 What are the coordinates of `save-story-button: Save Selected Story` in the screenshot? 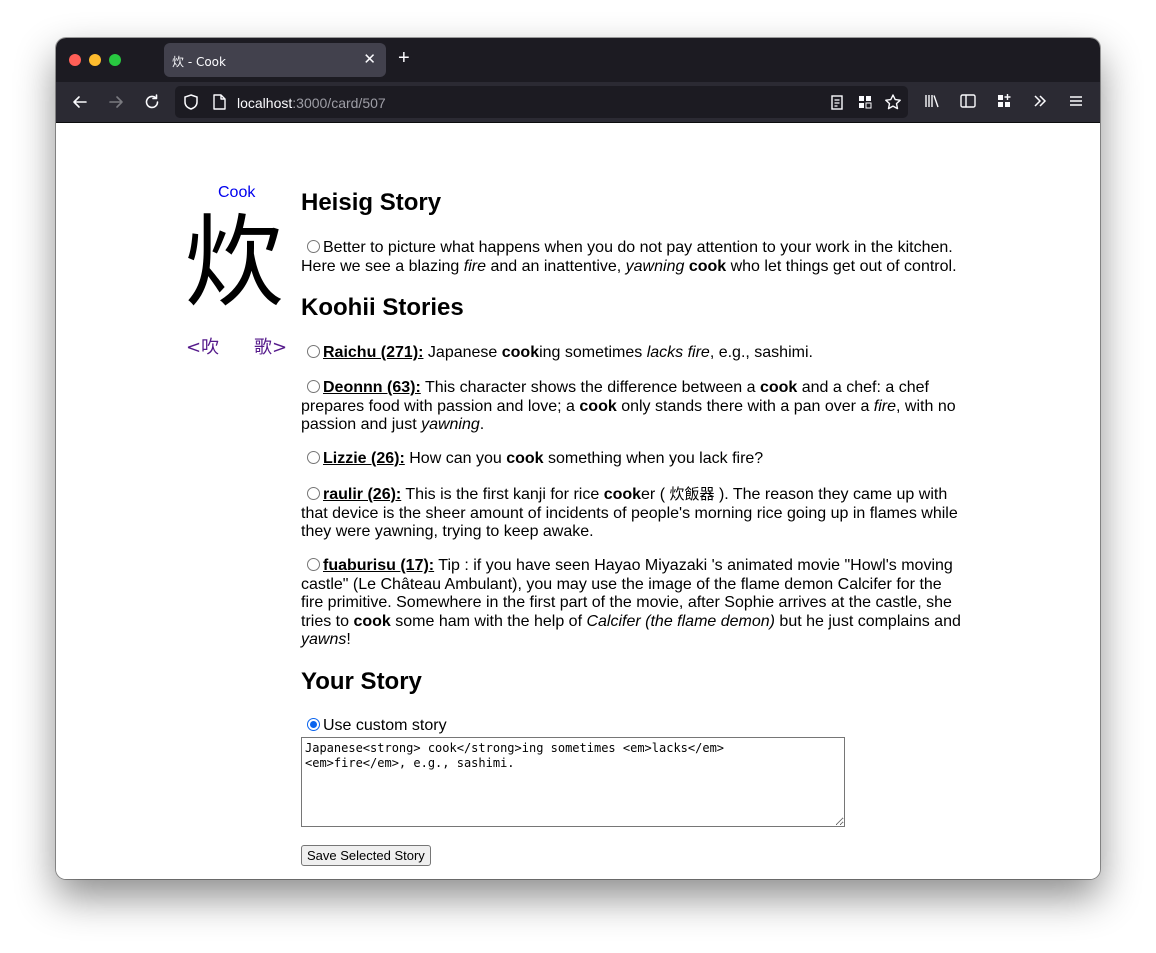 It's located at (366, 855).